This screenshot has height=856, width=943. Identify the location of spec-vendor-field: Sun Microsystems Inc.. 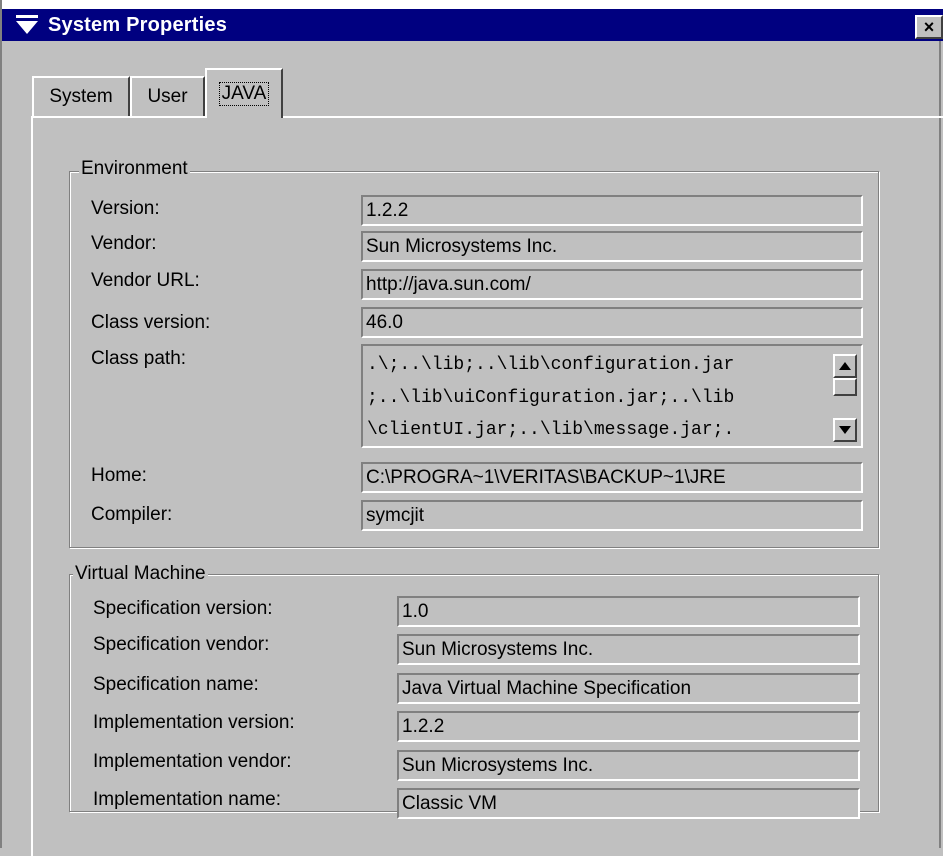
(628, 649).